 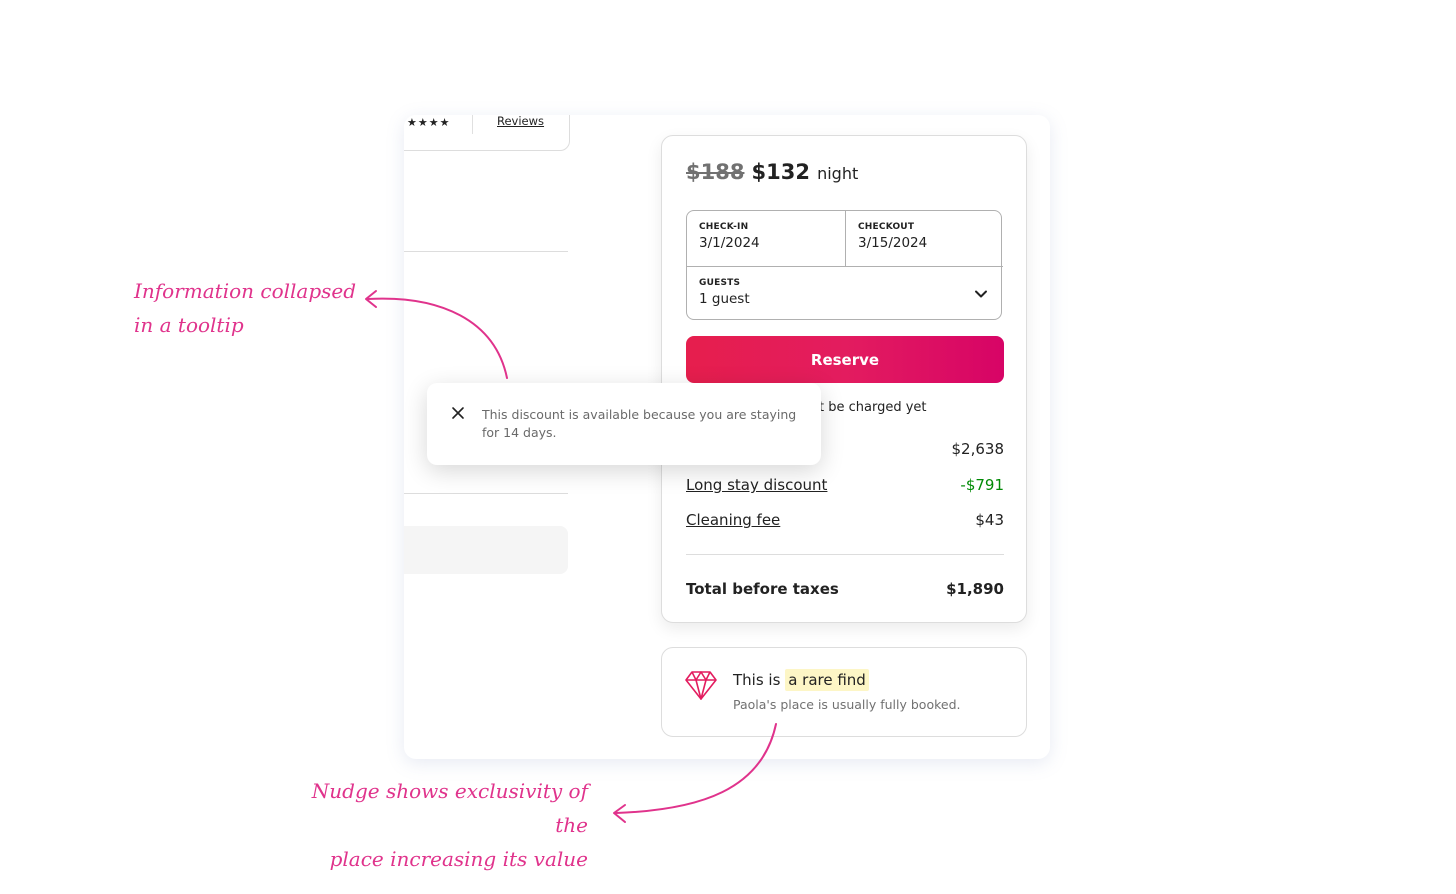 What do you see at coordinates (724, 299) in the screenshot?
I see `guests-value: 1 guest` at bounding box center [724, 299].